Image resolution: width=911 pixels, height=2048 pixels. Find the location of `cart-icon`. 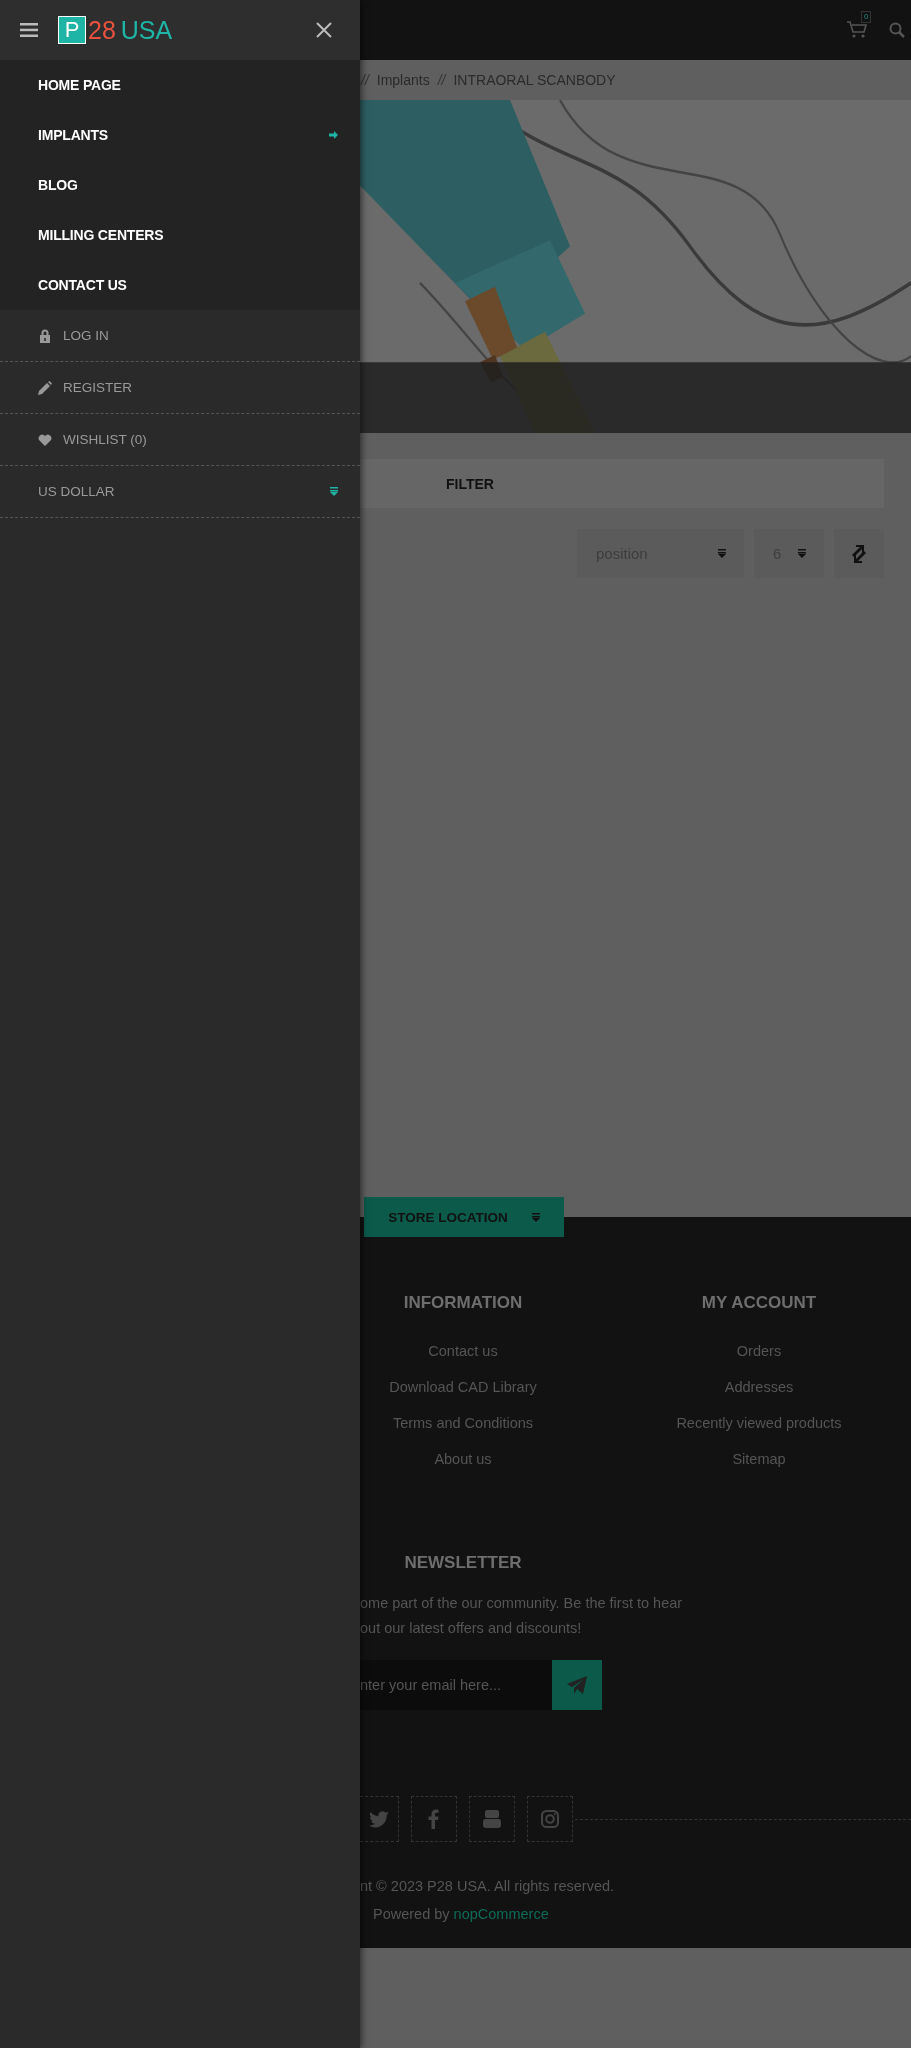

cart-icon is located at coordinates (857, 30).